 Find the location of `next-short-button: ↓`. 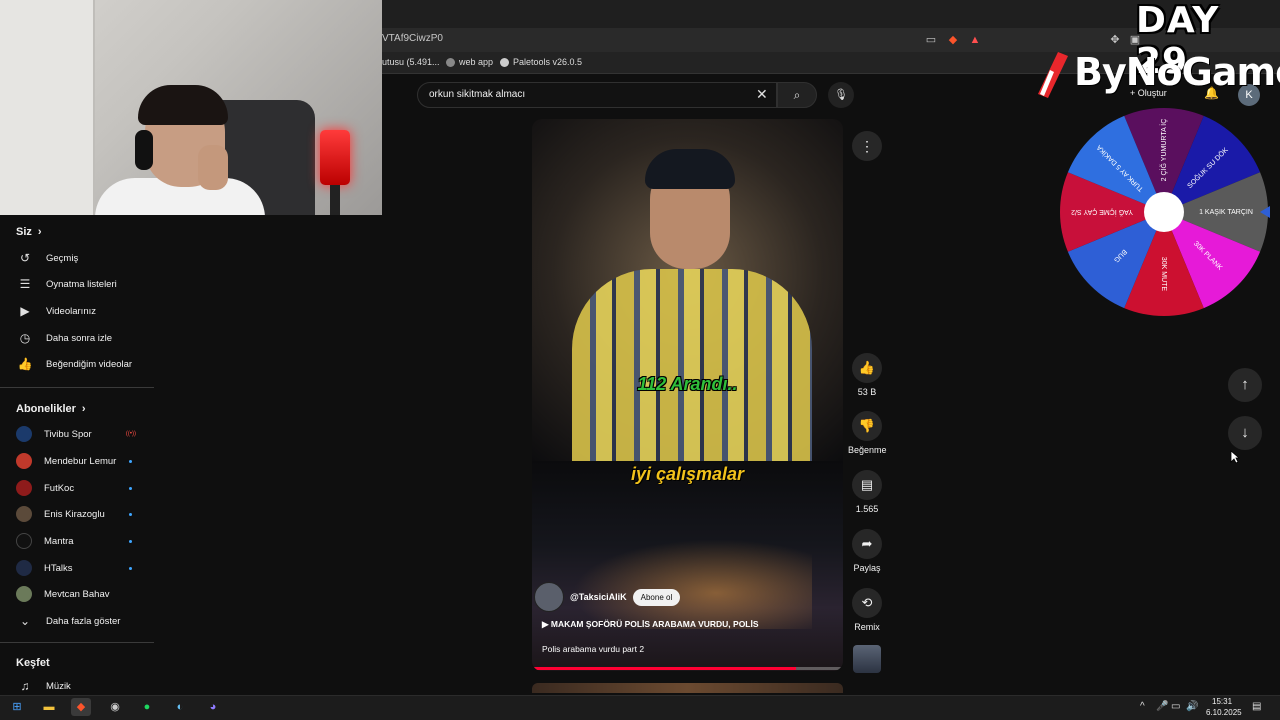

next-short-button: ↓ is located at coordinates (1245, 433).